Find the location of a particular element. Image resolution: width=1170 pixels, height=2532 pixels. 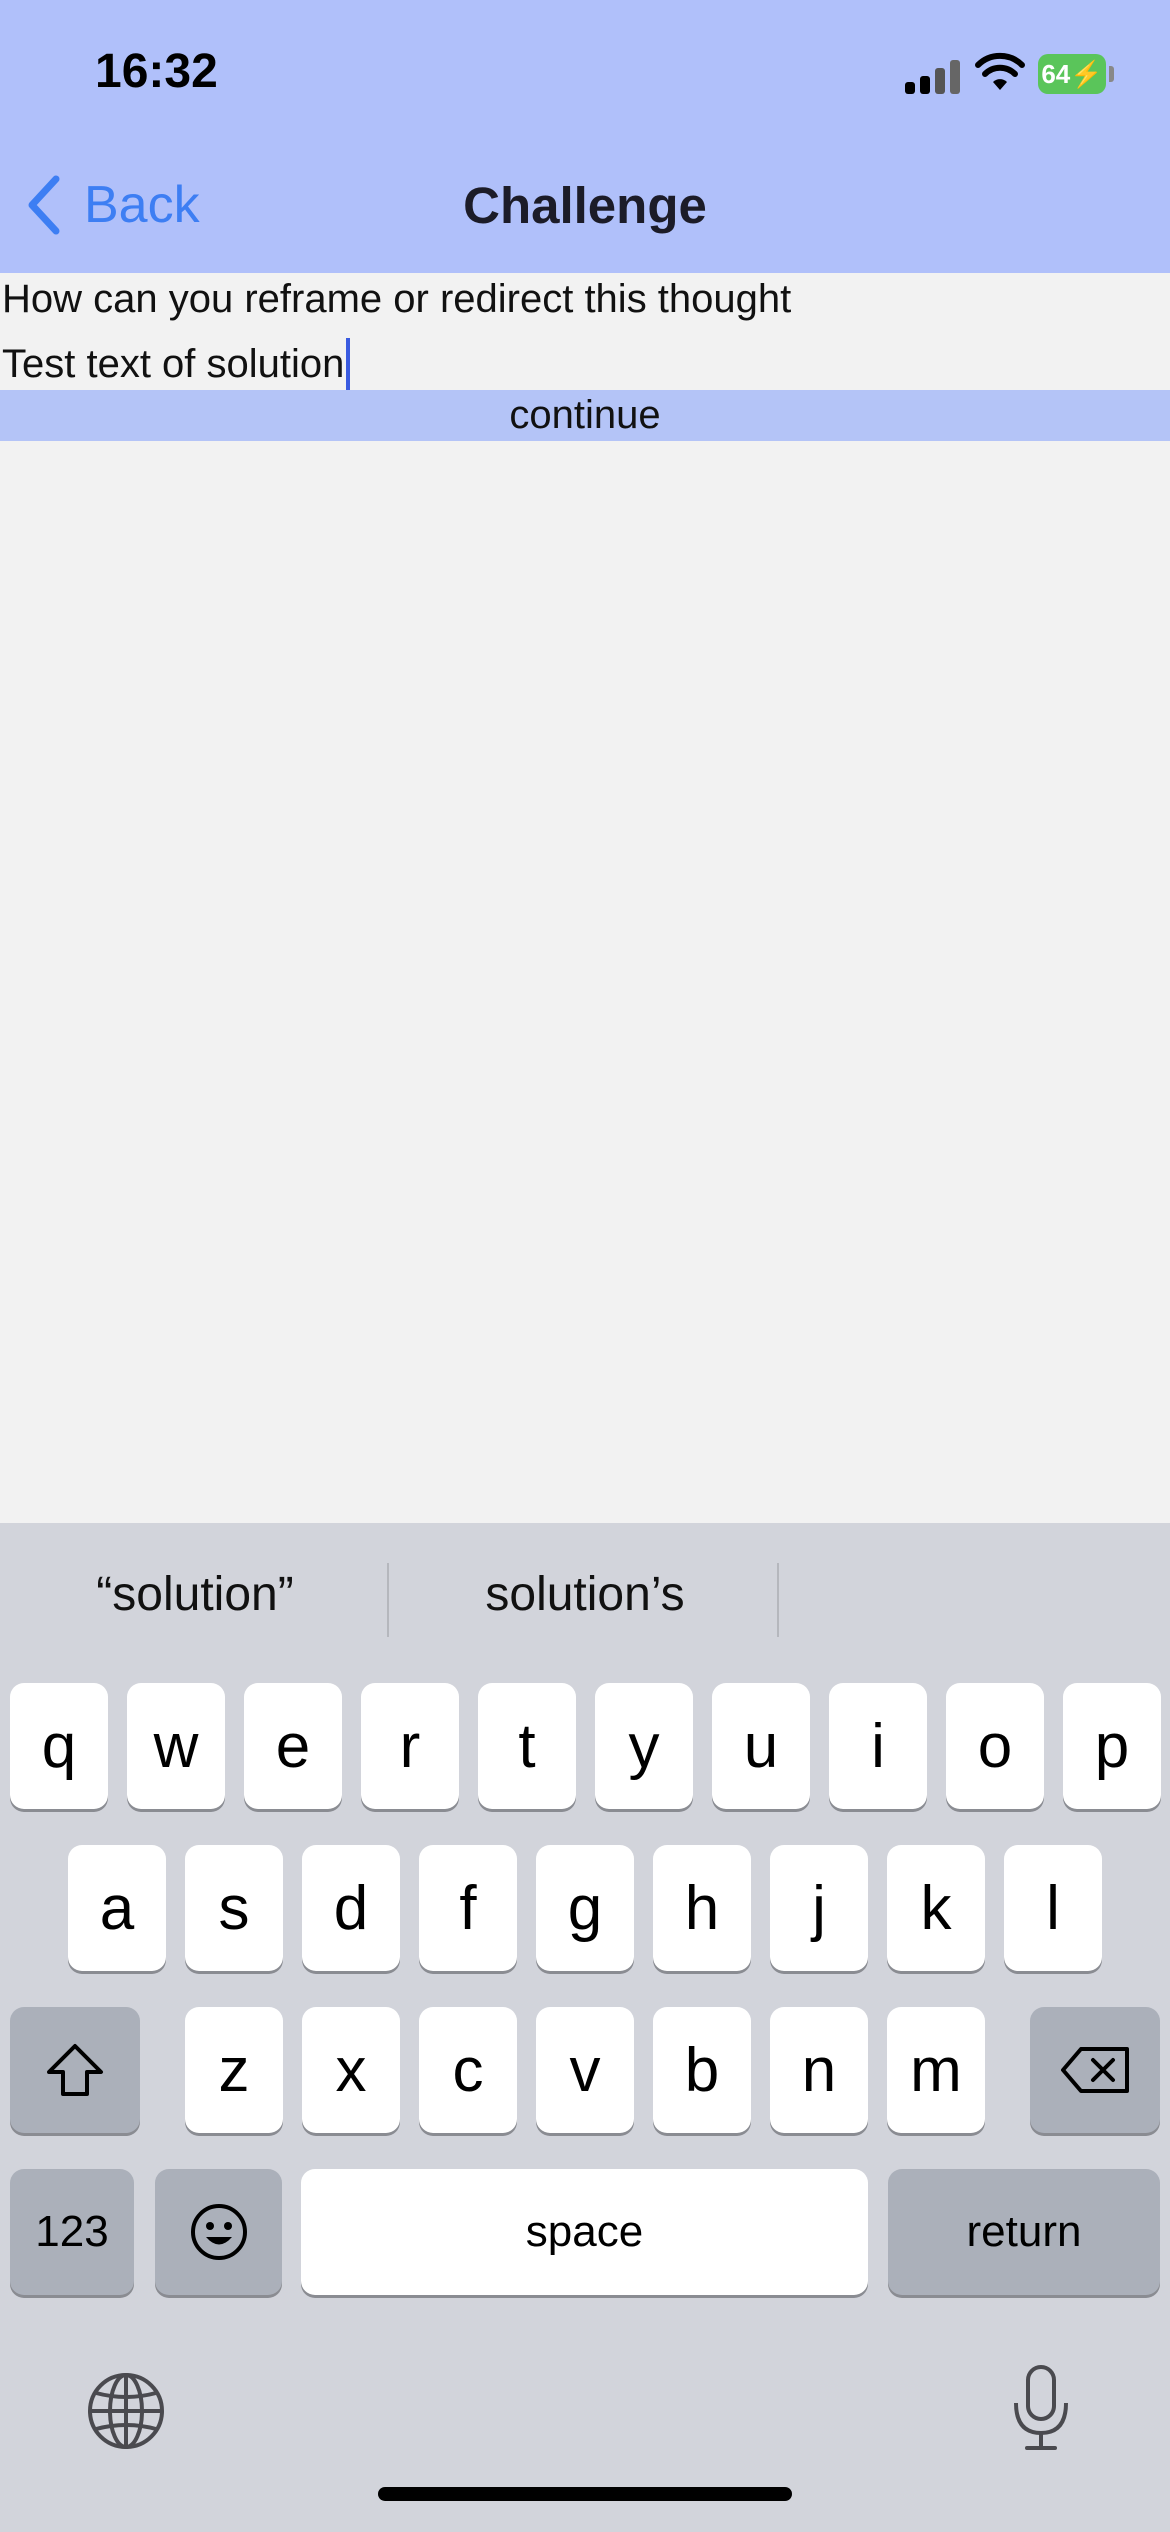

key-h: h is located at coordinates (702, 1908).